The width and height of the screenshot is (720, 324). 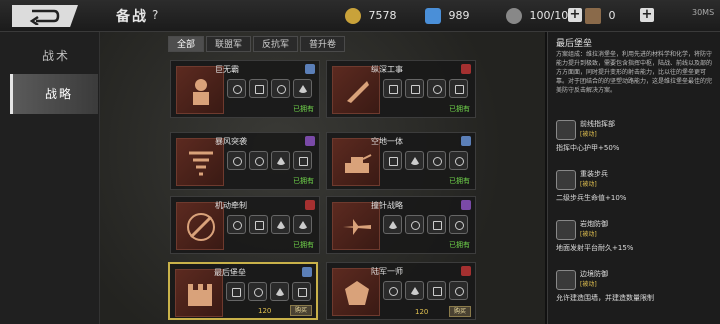 I want to click on strategy-card-baofeng: 暴风突袭 已拥有, so click(x=245, y=161).